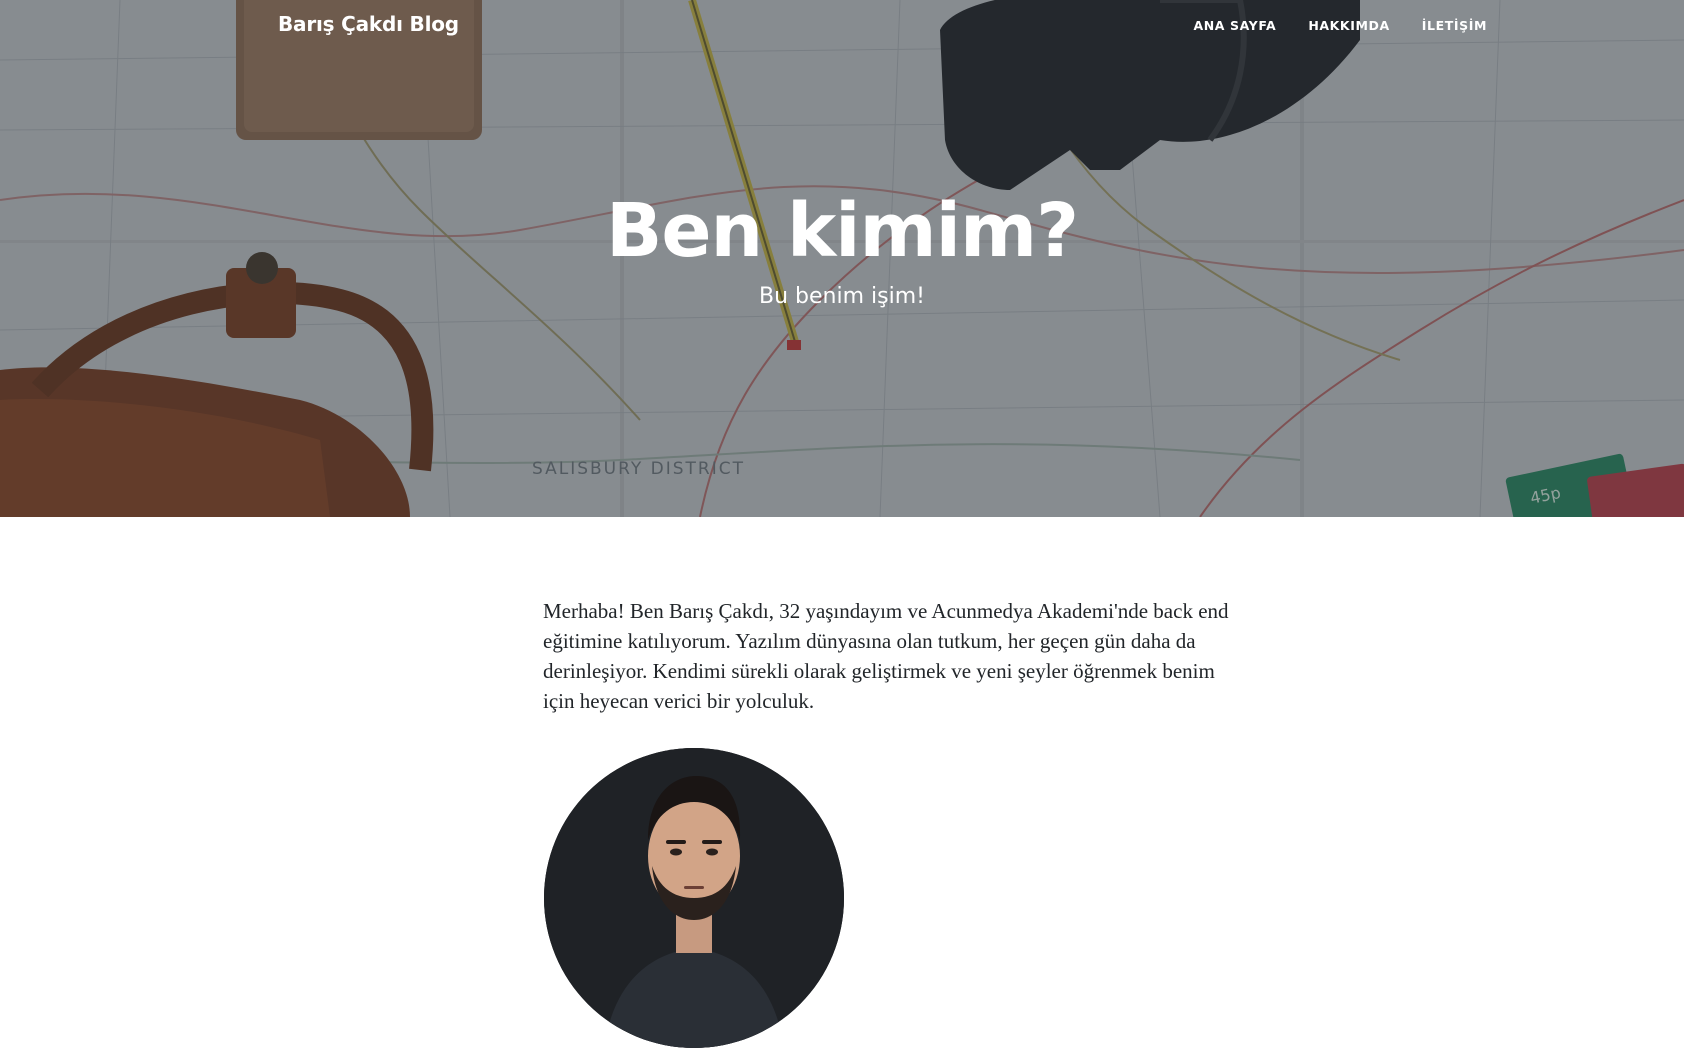 The image size is (1684, 1048). What do you see at coordinates (1234, 25) in the screenshot?
I see `nav-link-home: ANA SAYFA` at bounding box center [1234, 25].